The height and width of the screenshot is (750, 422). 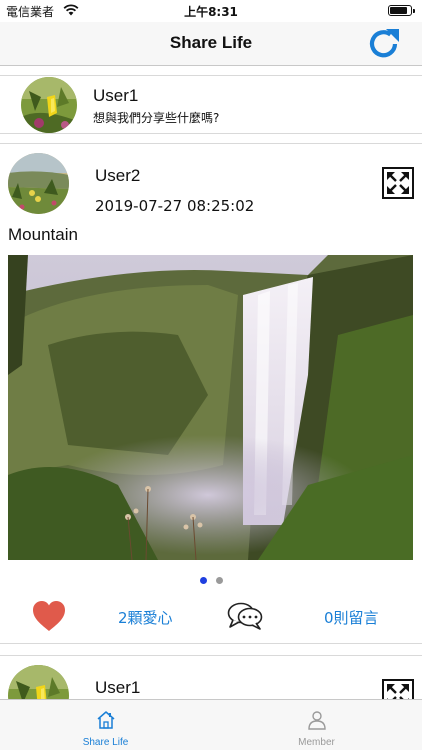 I want to click on post-user-name: User2, so click(x=118, y=175).